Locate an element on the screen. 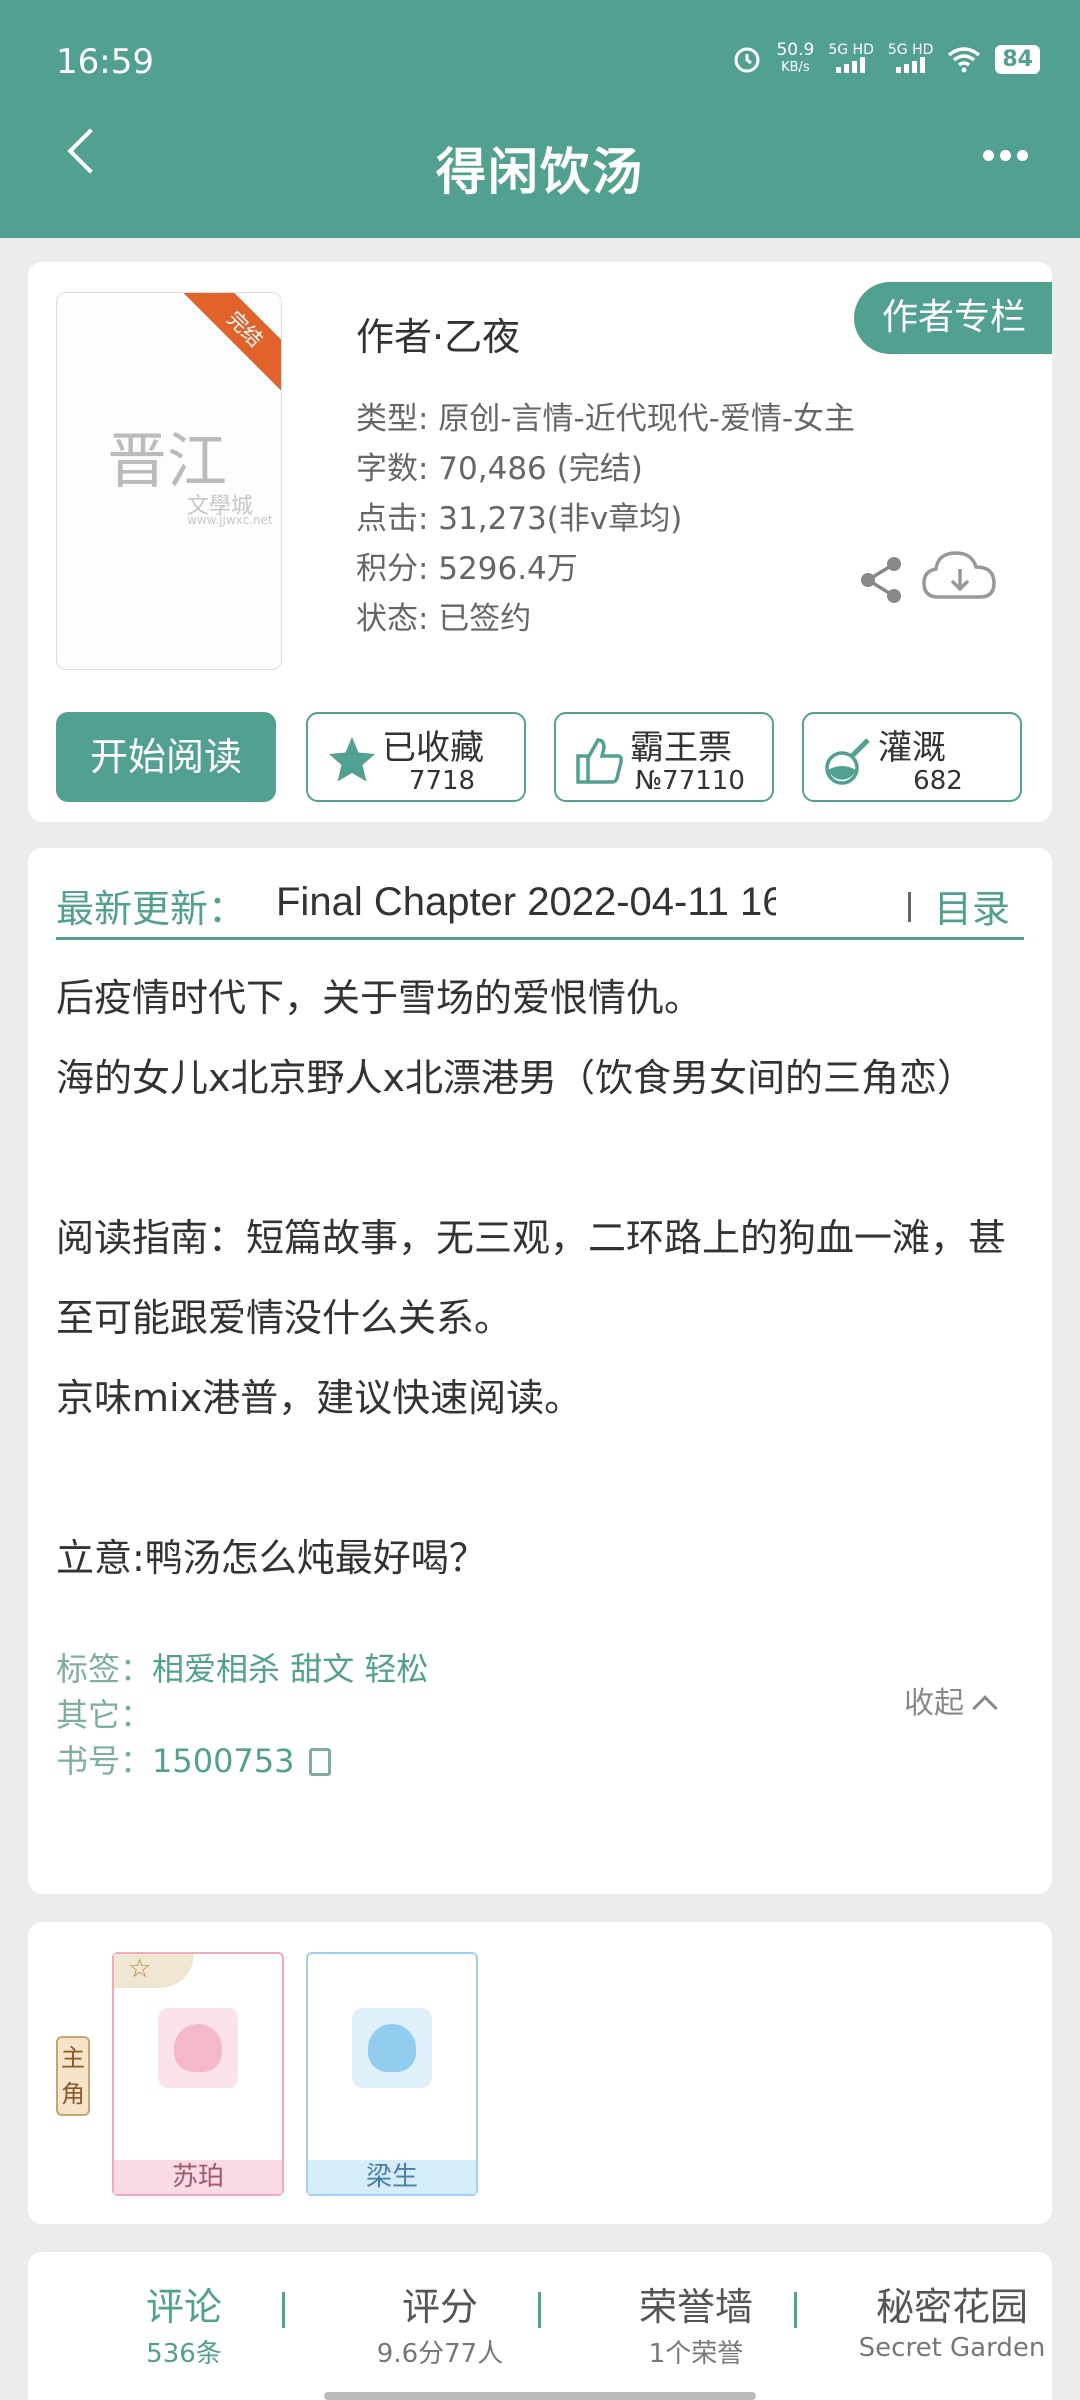  wifi-icon is located at coordinates (964, 60).